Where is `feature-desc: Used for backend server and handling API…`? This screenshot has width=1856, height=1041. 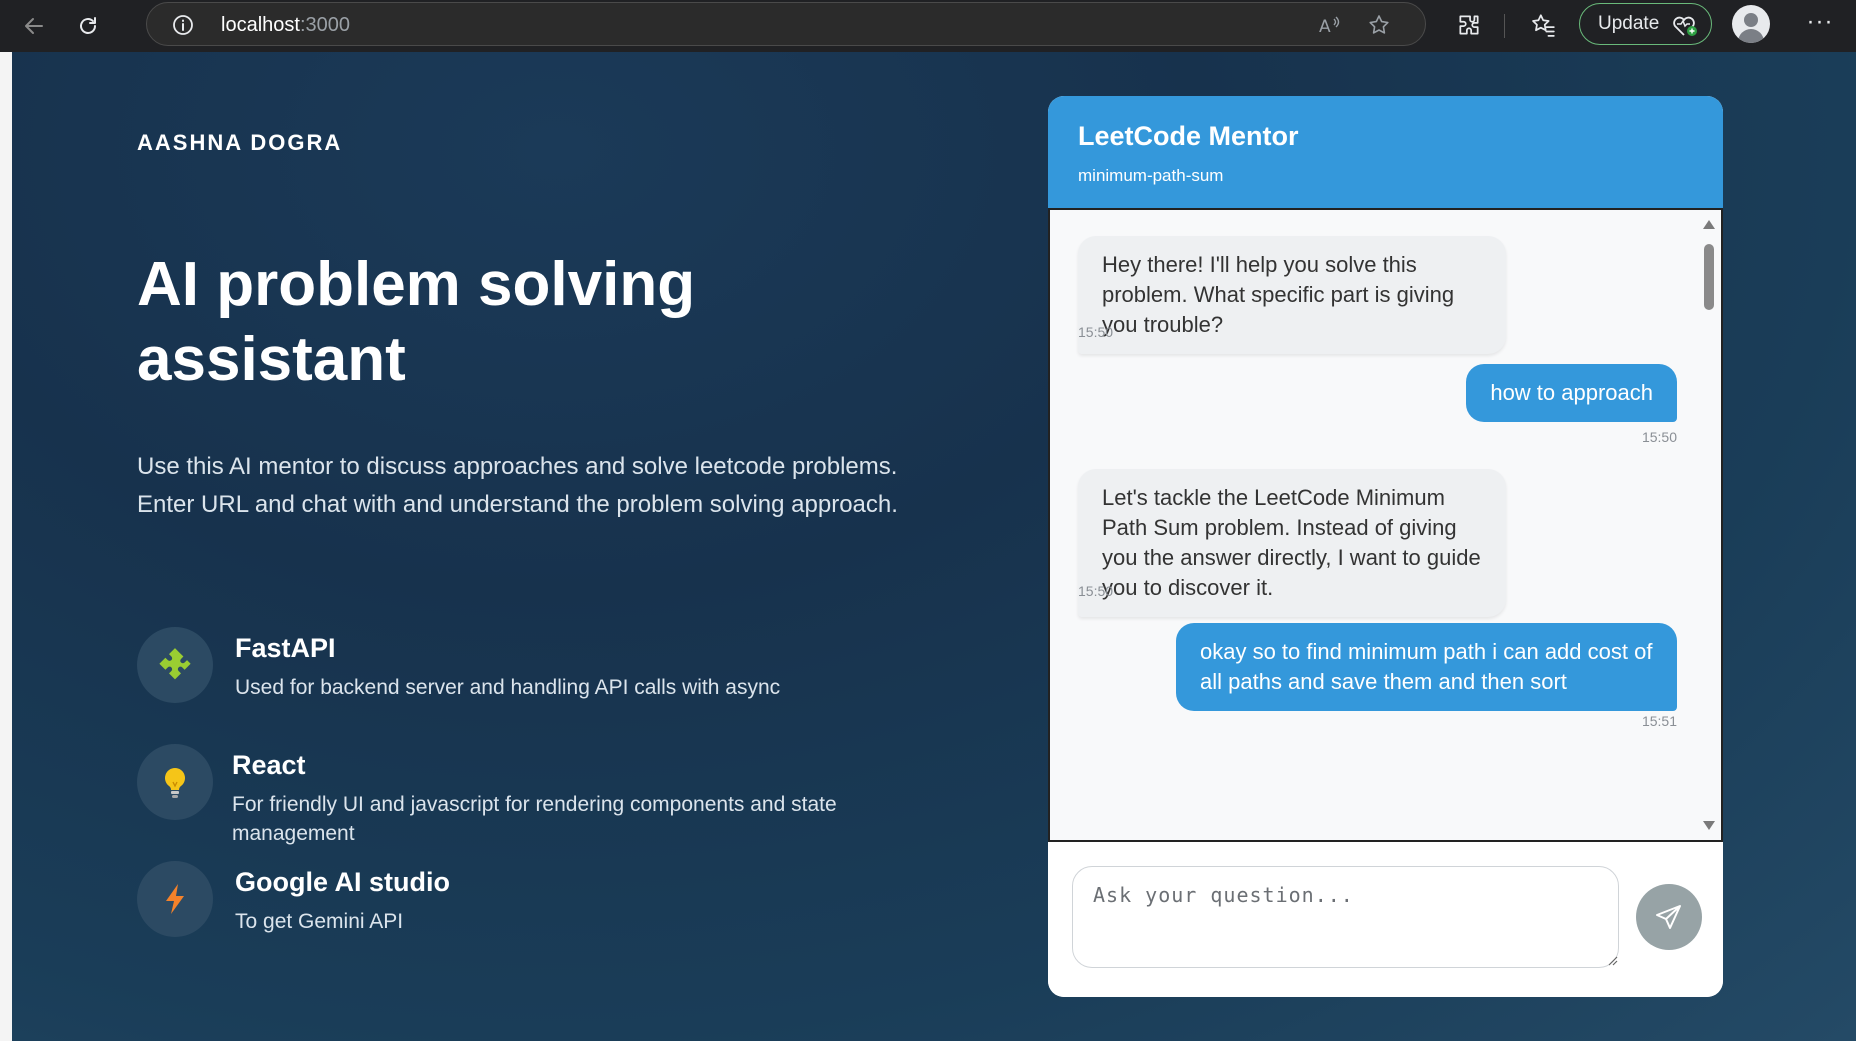
feature-desc: Used for backend server and handling API… is located at coordinates (508, 687).